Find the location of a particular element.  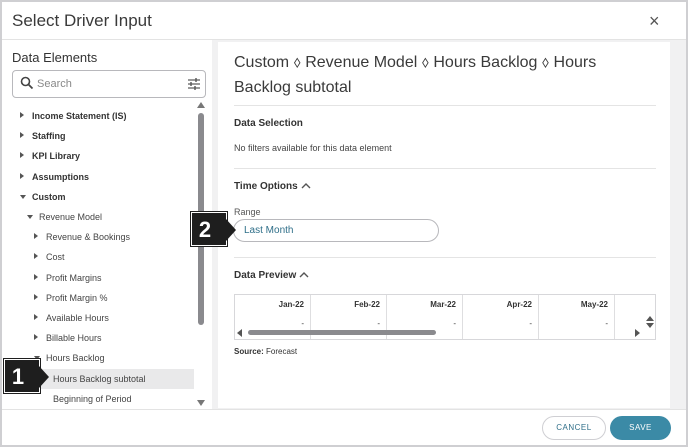

preview-column-header: Mar-22 is located at coordinates (443, 304).